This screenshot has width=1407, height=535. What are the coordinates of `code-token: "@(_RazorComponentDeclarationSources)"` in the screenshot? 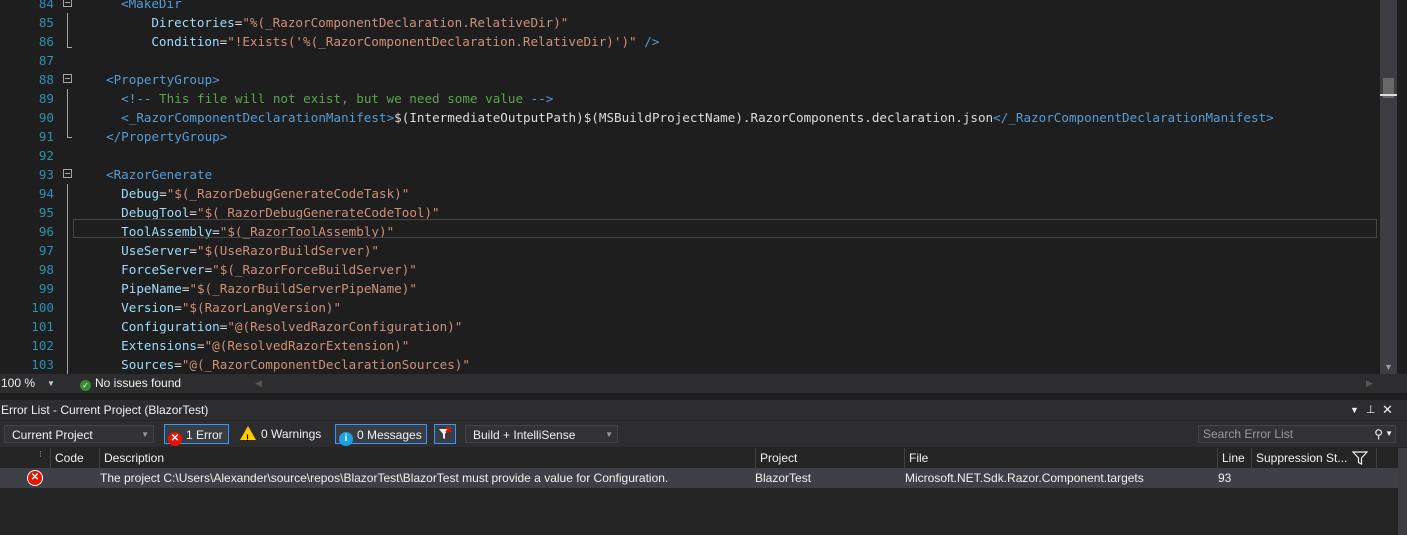 It's located at (325, 364).